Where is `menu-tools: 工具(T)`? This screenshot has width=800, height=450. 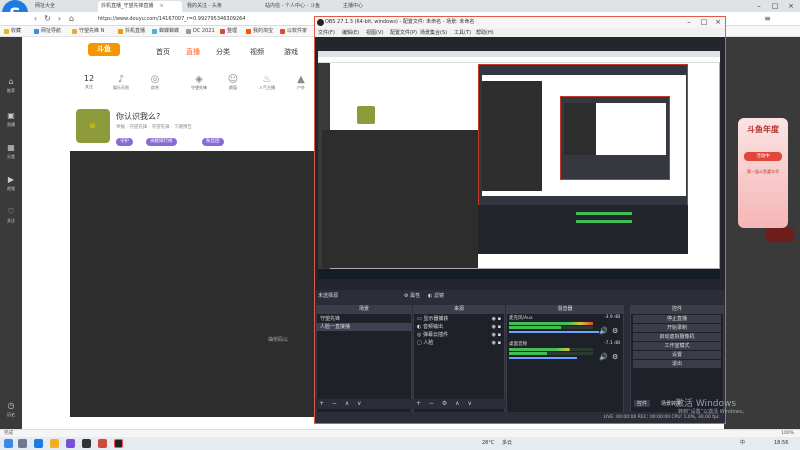 menu-tools: 工具(T) is located at coordinates (462, 32).